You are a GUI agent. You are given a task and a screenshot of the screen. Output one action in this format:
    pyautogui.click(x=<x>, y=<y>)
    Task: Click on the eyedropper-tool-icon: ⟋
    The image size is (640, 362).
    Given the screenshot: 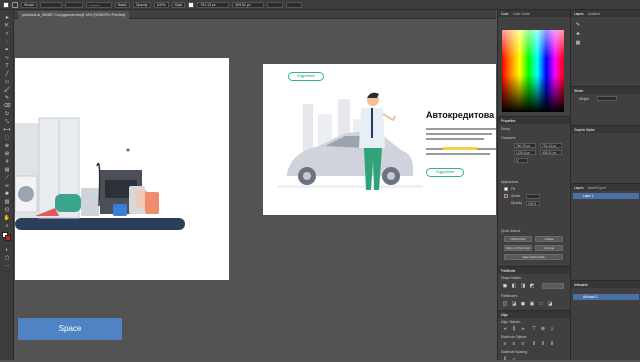 What is the action you would take?
    pyautogui.click(x=7, y=177)
    